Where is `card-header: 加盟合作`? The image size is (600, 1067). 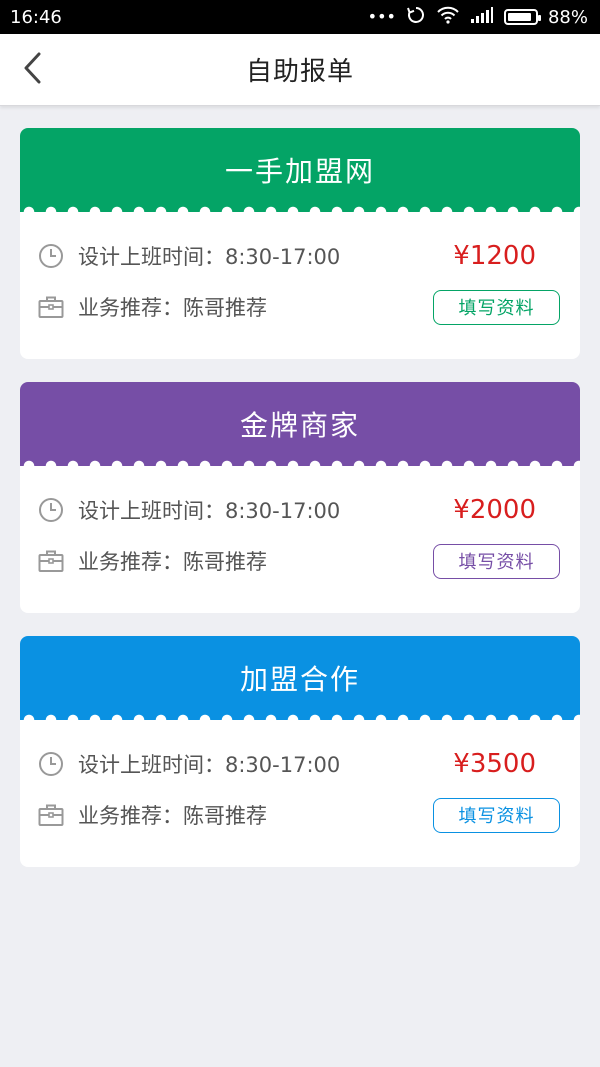
card-header: 加盟合作 is located at coordinates (300, 681).